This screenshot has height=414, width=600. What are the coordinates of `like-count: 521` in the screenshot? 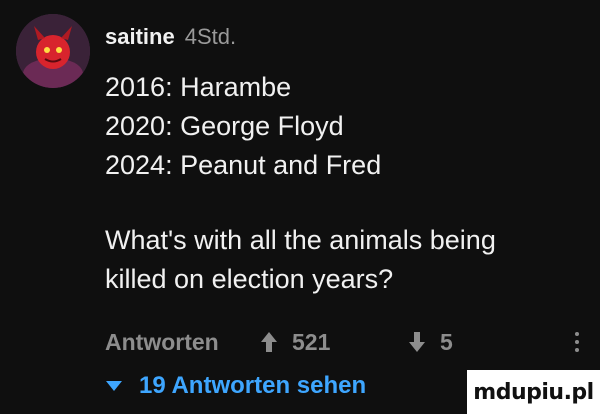 It's located at (311, 341).